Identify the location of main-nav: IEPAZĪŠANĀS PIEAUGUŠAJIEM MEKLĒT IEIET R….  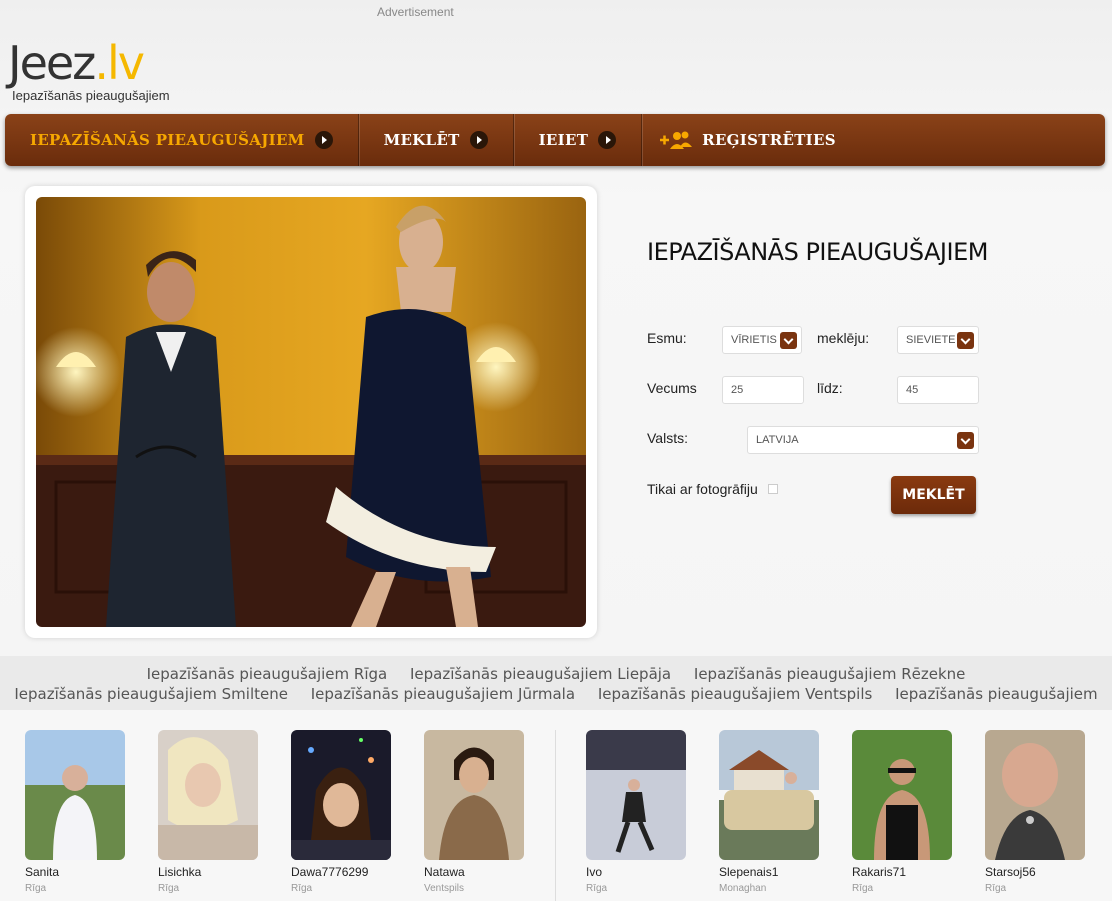
(555, 140).